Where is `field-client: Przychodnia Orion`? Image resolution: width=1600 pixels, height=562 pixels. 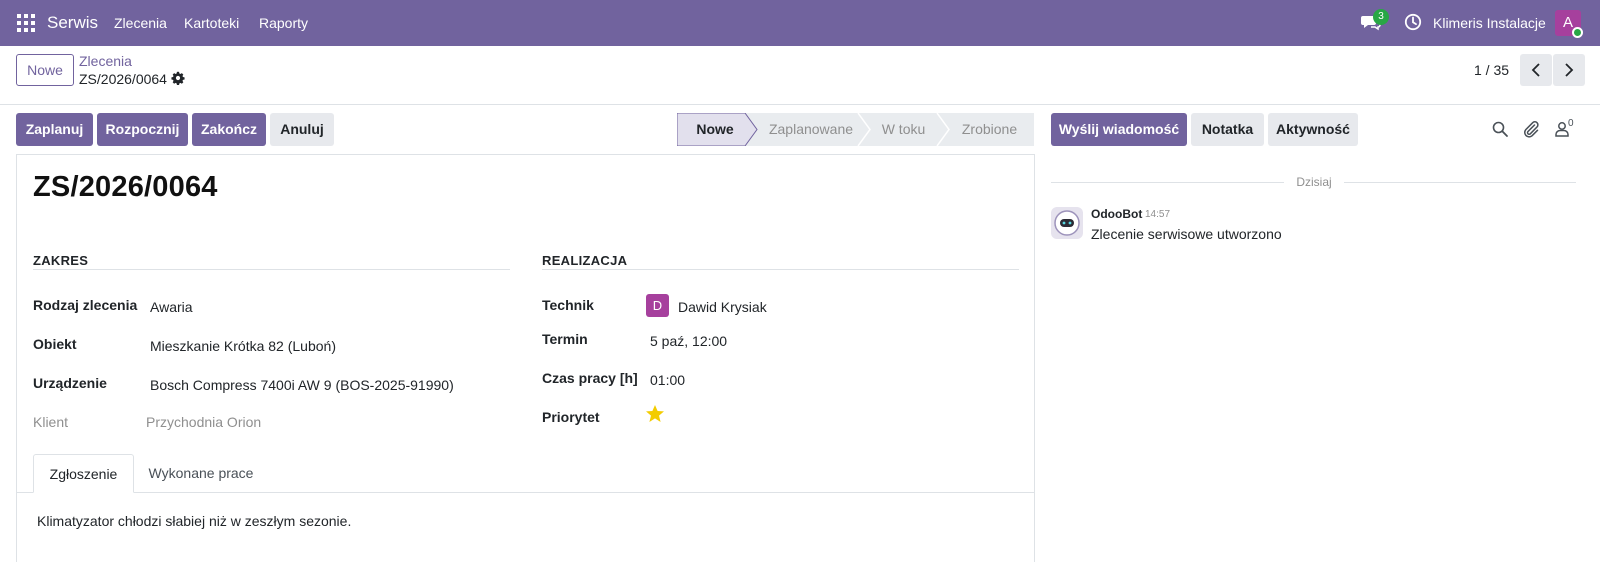
field-client: Przychodnia Orion is located at coordinates (203, 422).